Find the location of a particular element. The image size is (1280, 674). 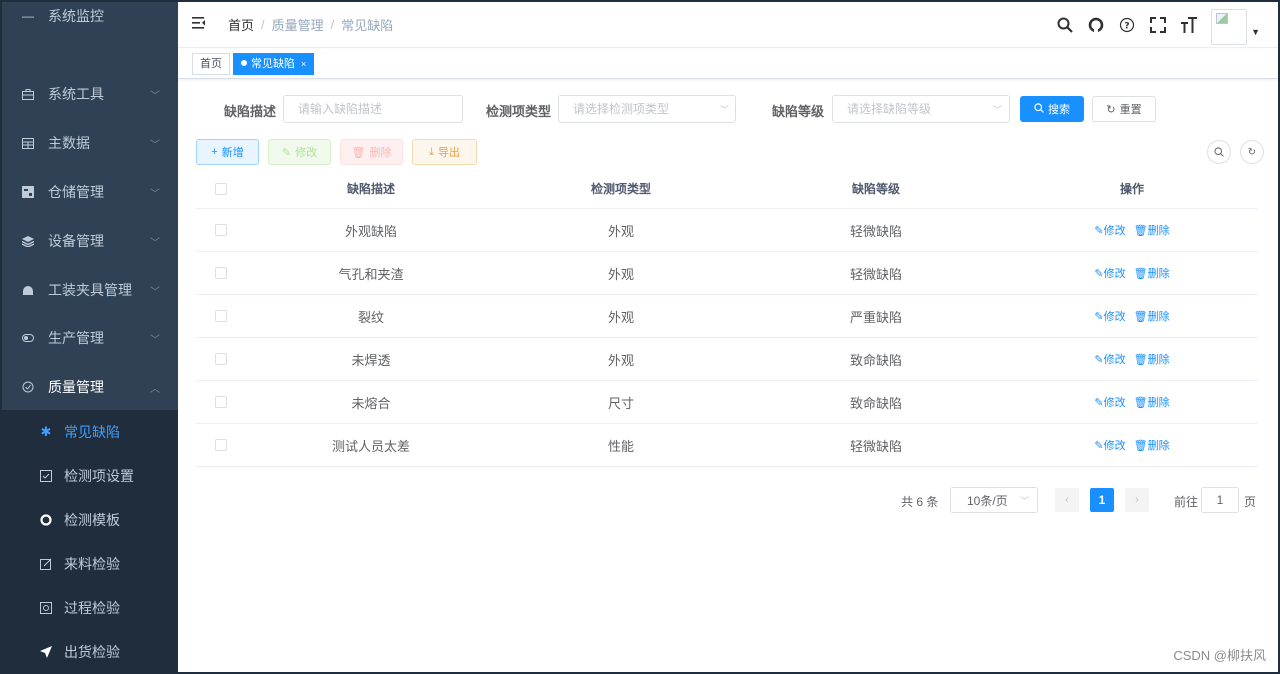

sidebar-item-system-tools: 系统工具 ﹀ is located at coordinates (90, 94).